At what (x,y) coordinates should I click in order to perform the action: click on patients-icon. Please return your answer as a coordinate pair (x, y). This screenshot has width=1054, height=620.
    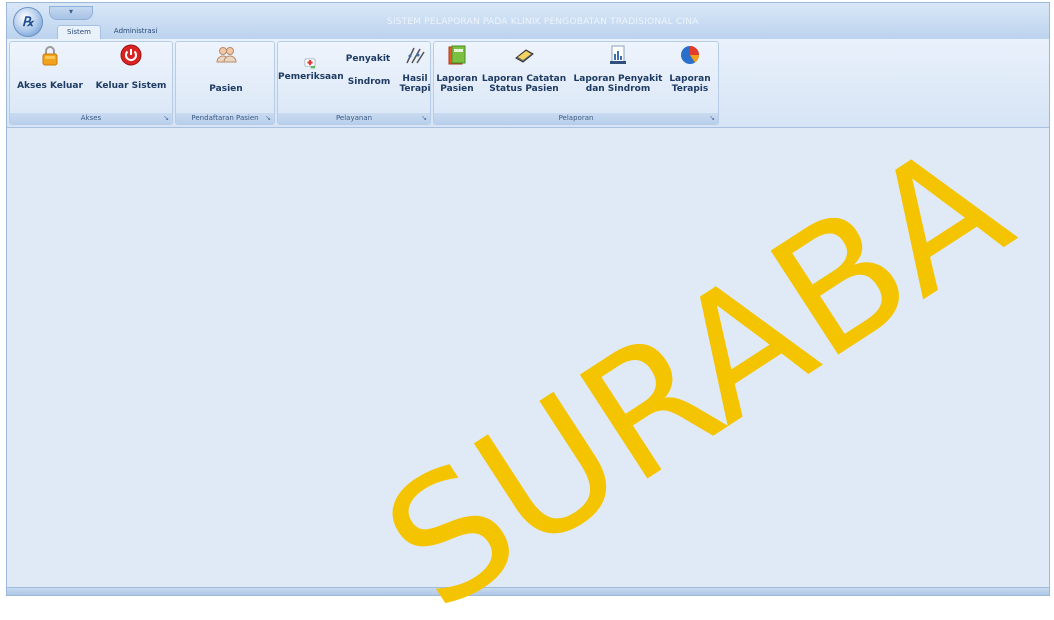
    Looking at the image, I should click on (226, 55).